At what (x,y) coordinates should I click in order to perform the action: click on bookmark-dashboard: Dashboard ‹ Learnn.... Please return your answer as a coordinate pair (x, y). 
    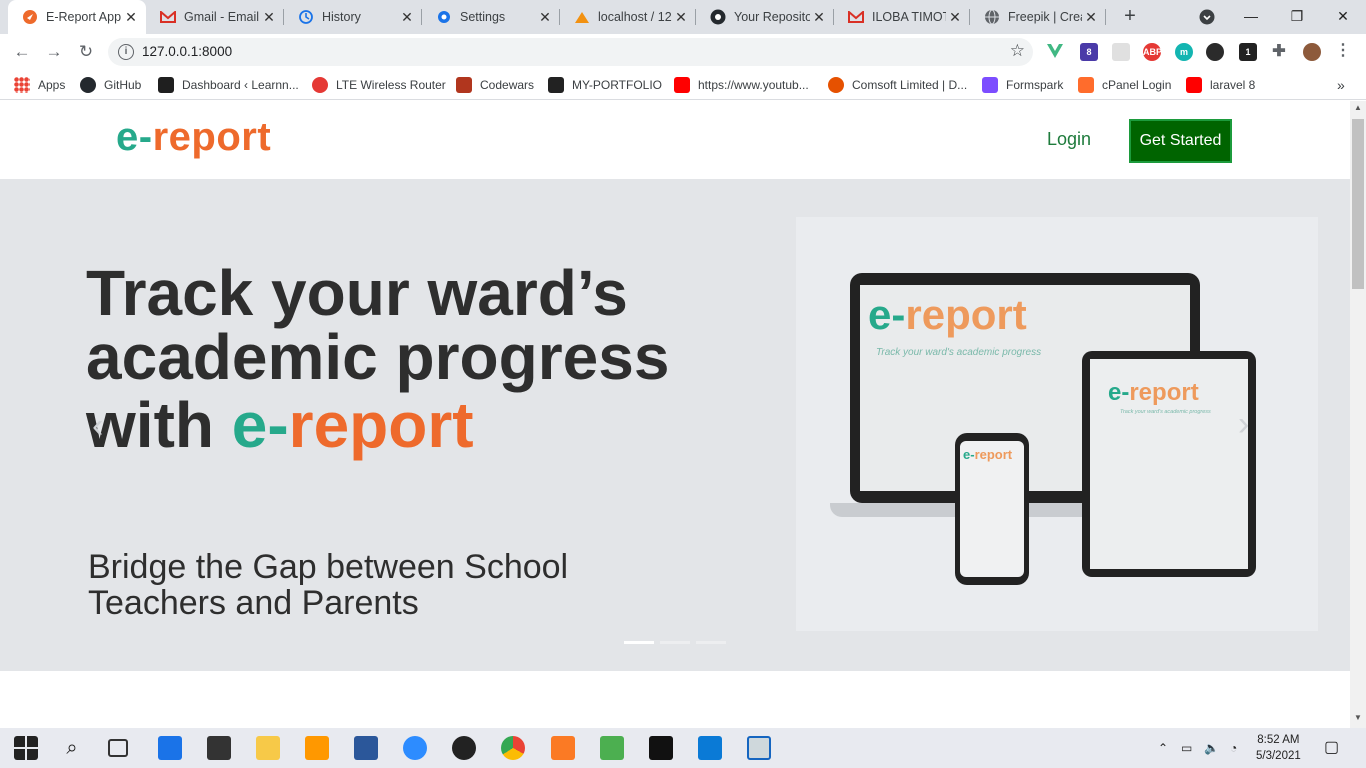
    Looking at the image, I should click on (228, 85).